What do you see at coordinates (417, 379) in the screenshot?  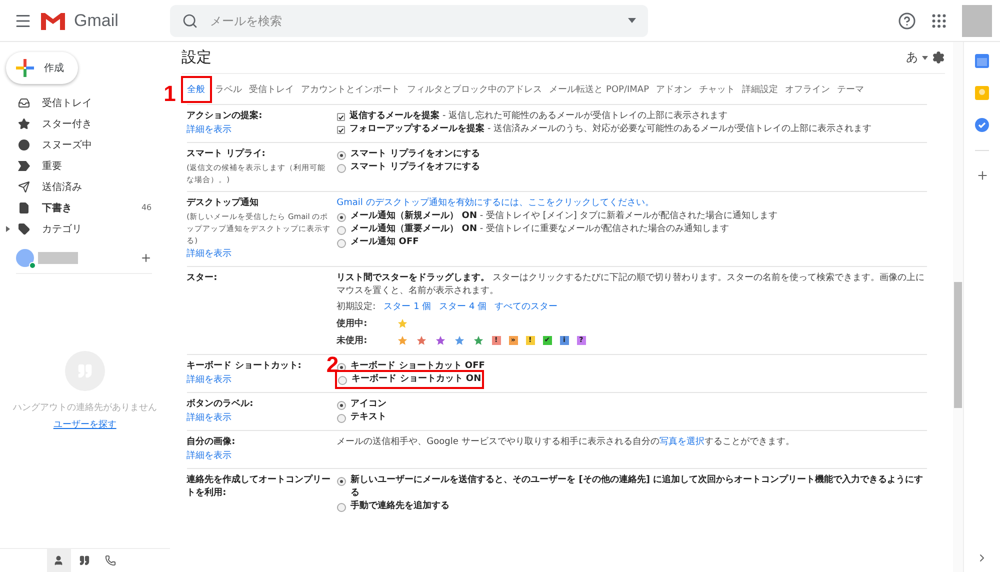 I see `option-label: キーボード ショートカット ON` at bounding box center [417, 379].